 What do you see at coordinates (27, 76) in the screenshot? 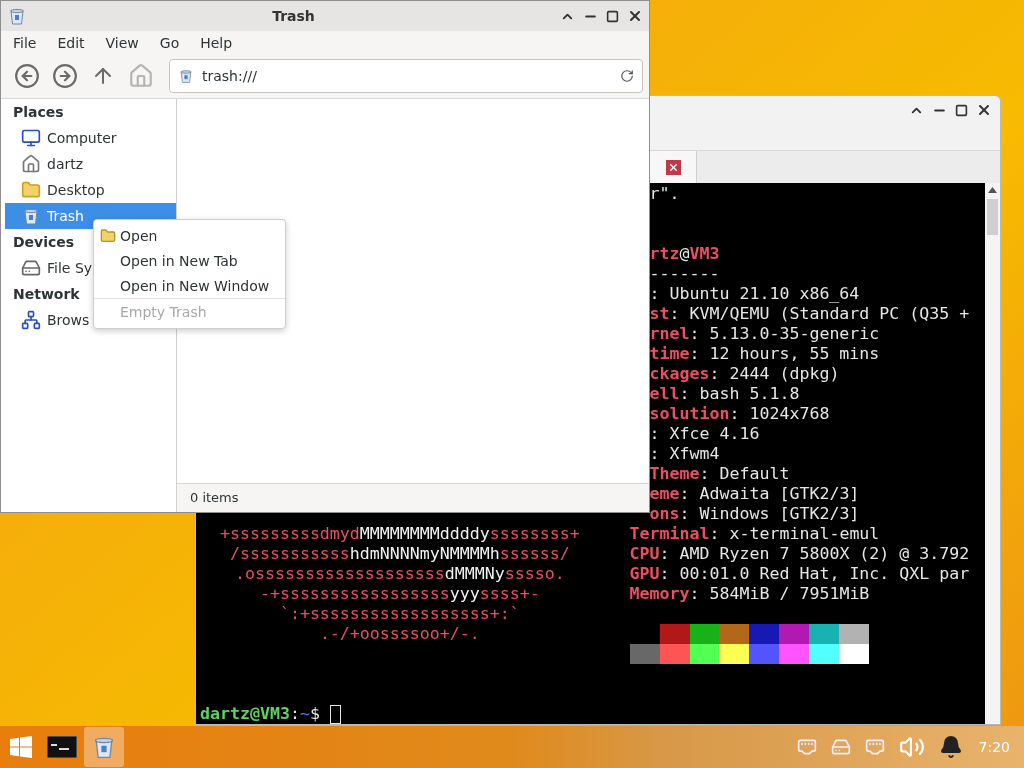
I see `back-icon` at bounding box center [27, 76].